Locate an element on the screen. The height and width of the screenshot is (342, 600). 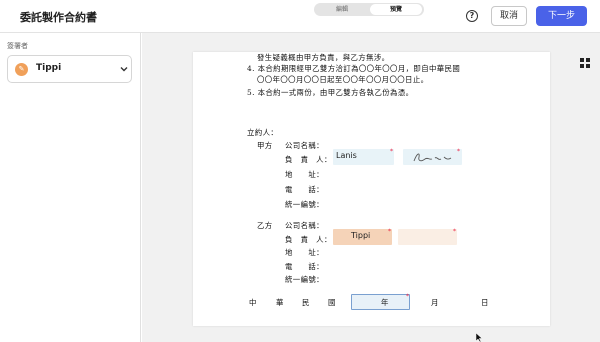
mouse-cursor-icon is located at coordinates (479, 337).